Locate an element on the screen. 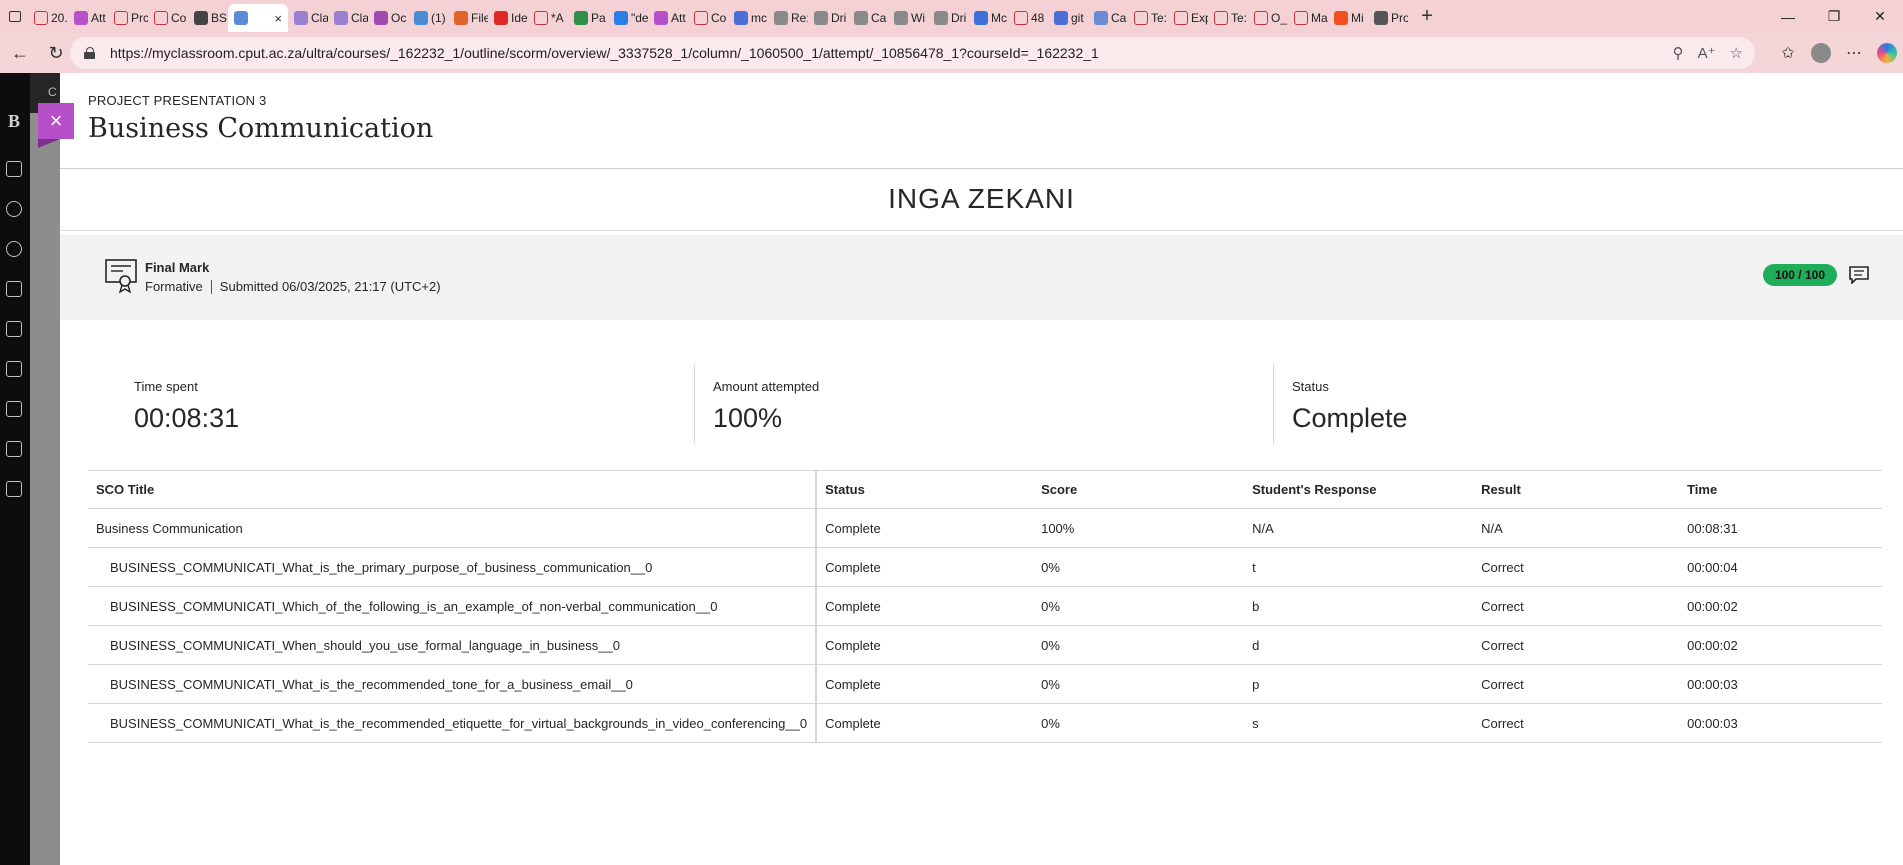  refresh-button: ↻ is located at coordinates (56, 53).